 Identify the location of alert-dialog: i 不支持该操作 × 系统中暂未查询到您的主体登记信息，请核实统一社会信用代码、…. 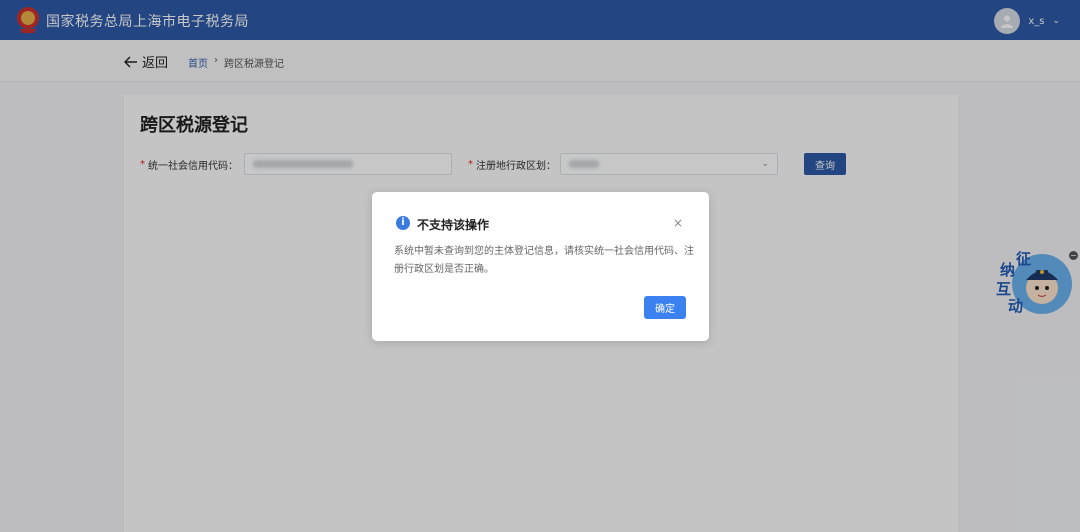
(540, 266).